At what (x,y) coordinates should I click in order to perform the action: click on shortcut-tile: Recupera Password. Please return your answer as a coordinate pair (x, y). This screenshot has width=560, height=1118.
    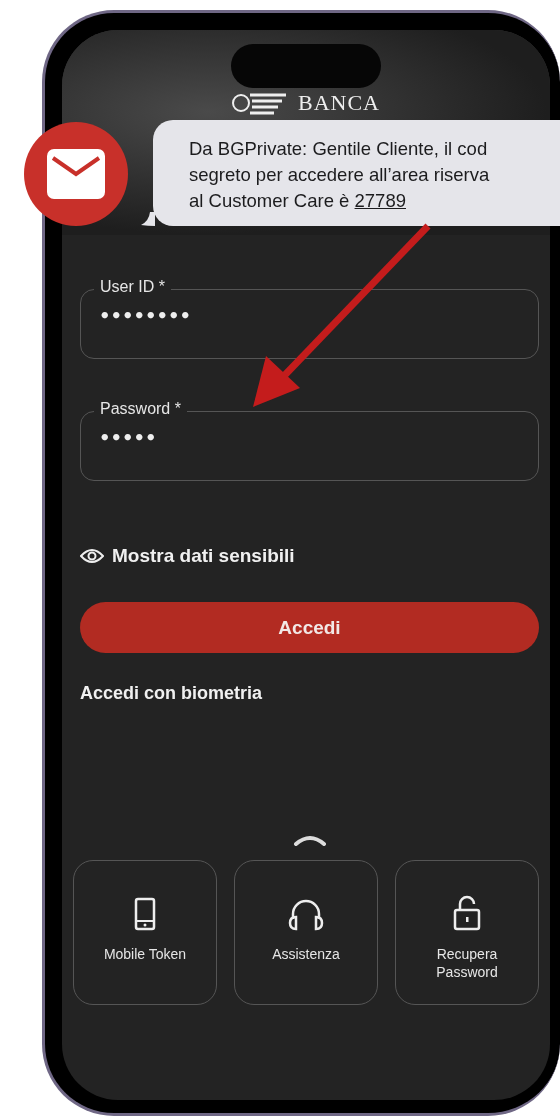
    Looking at the image, I should click on (467, 932).